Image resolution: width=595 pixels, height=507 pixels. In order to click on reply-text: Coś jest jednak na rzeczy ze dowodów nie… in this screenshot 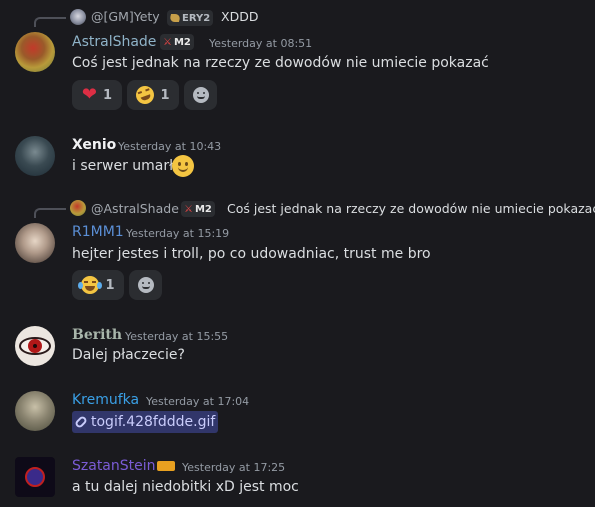, I will do `click(411, 208)`.